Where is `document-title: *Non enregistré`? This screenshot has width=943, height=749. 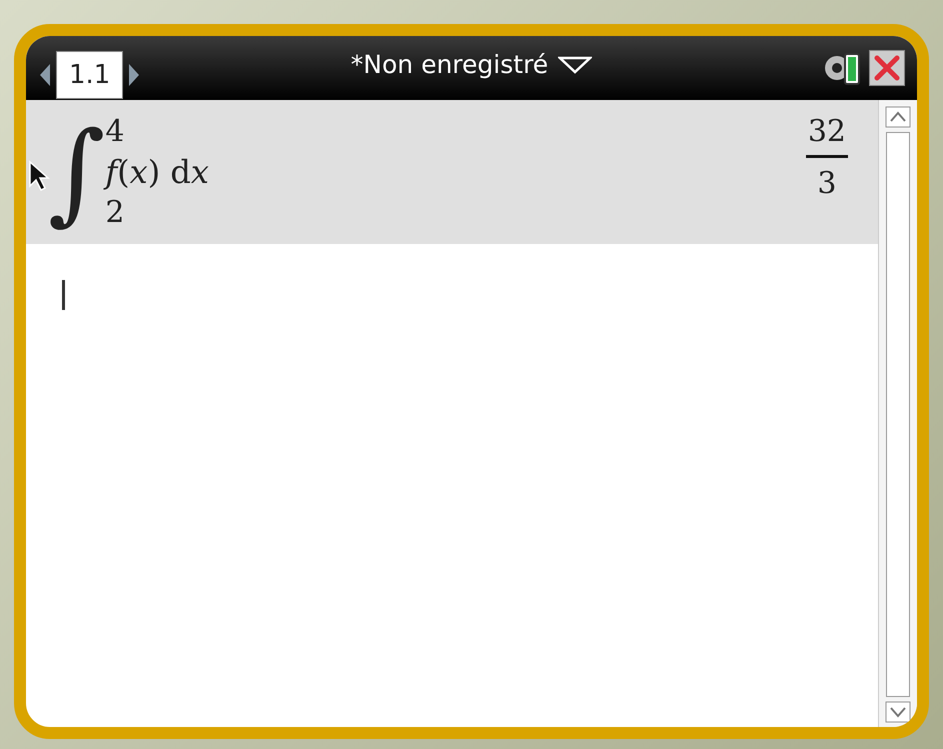
document-title: *Non enregistré is located at coordinates (449, 64).